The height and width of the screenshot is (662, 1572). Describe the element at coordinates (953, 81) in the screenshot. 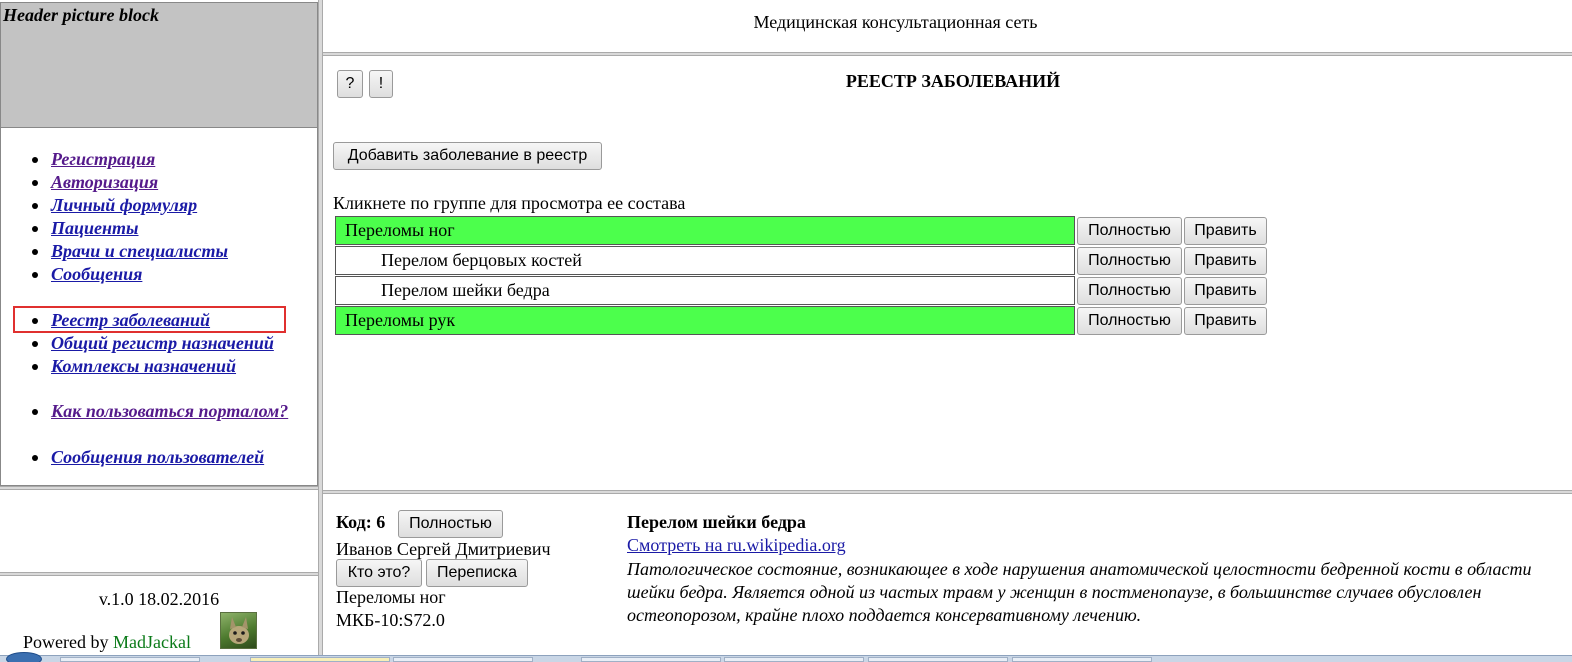

I see `page-title: РЕЕСТР ЗАБОЛЕВАНИЙ` at that location.